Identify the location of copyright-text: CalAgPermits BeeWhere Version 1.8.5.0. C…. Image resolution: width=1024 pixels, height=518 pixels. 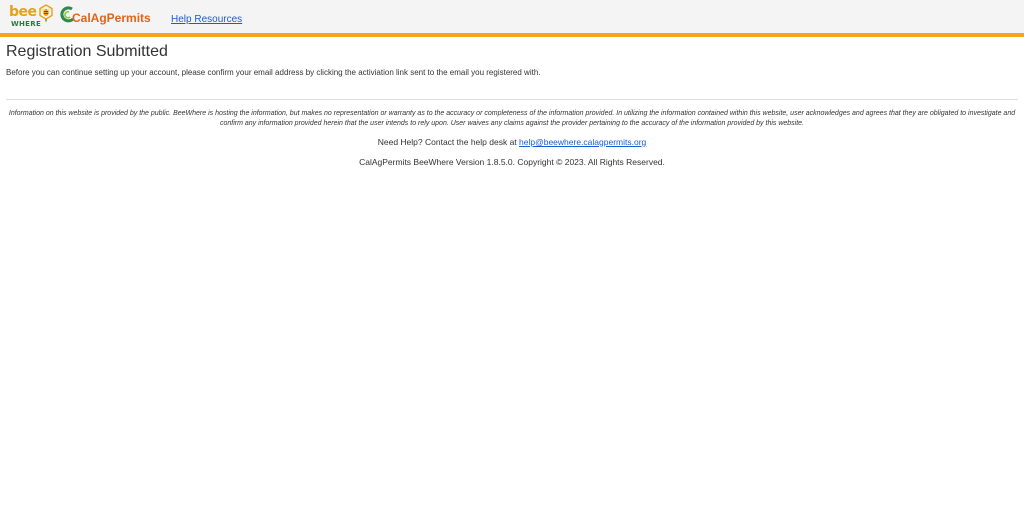
(512, 162).